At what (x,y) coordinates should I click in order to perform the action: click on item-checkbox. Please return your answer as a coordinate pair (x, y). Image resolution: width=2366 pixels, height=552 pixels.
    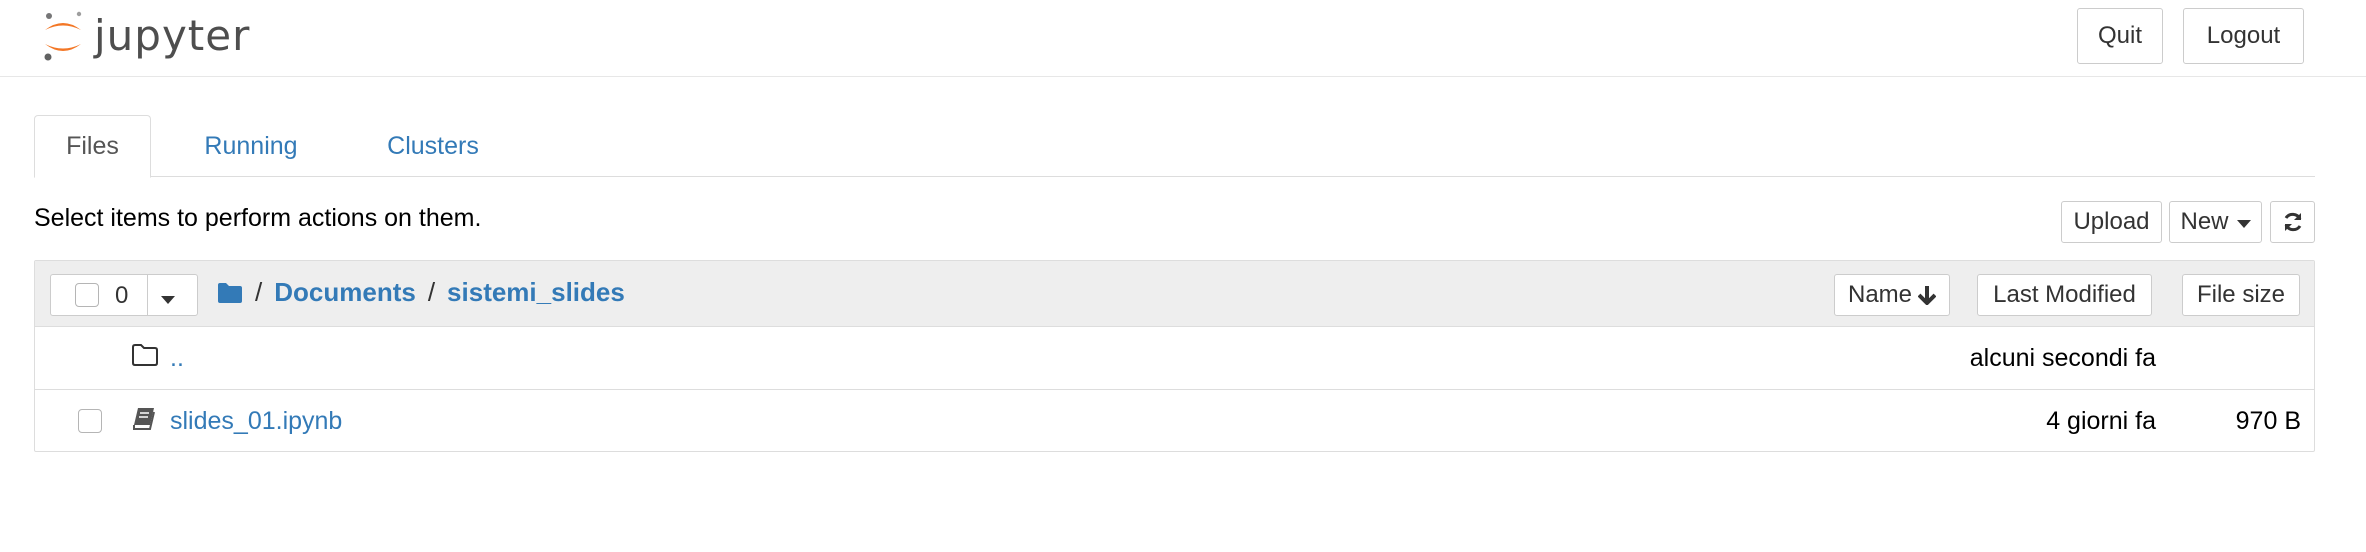
    Looking at the image, I should click on (90, 421).